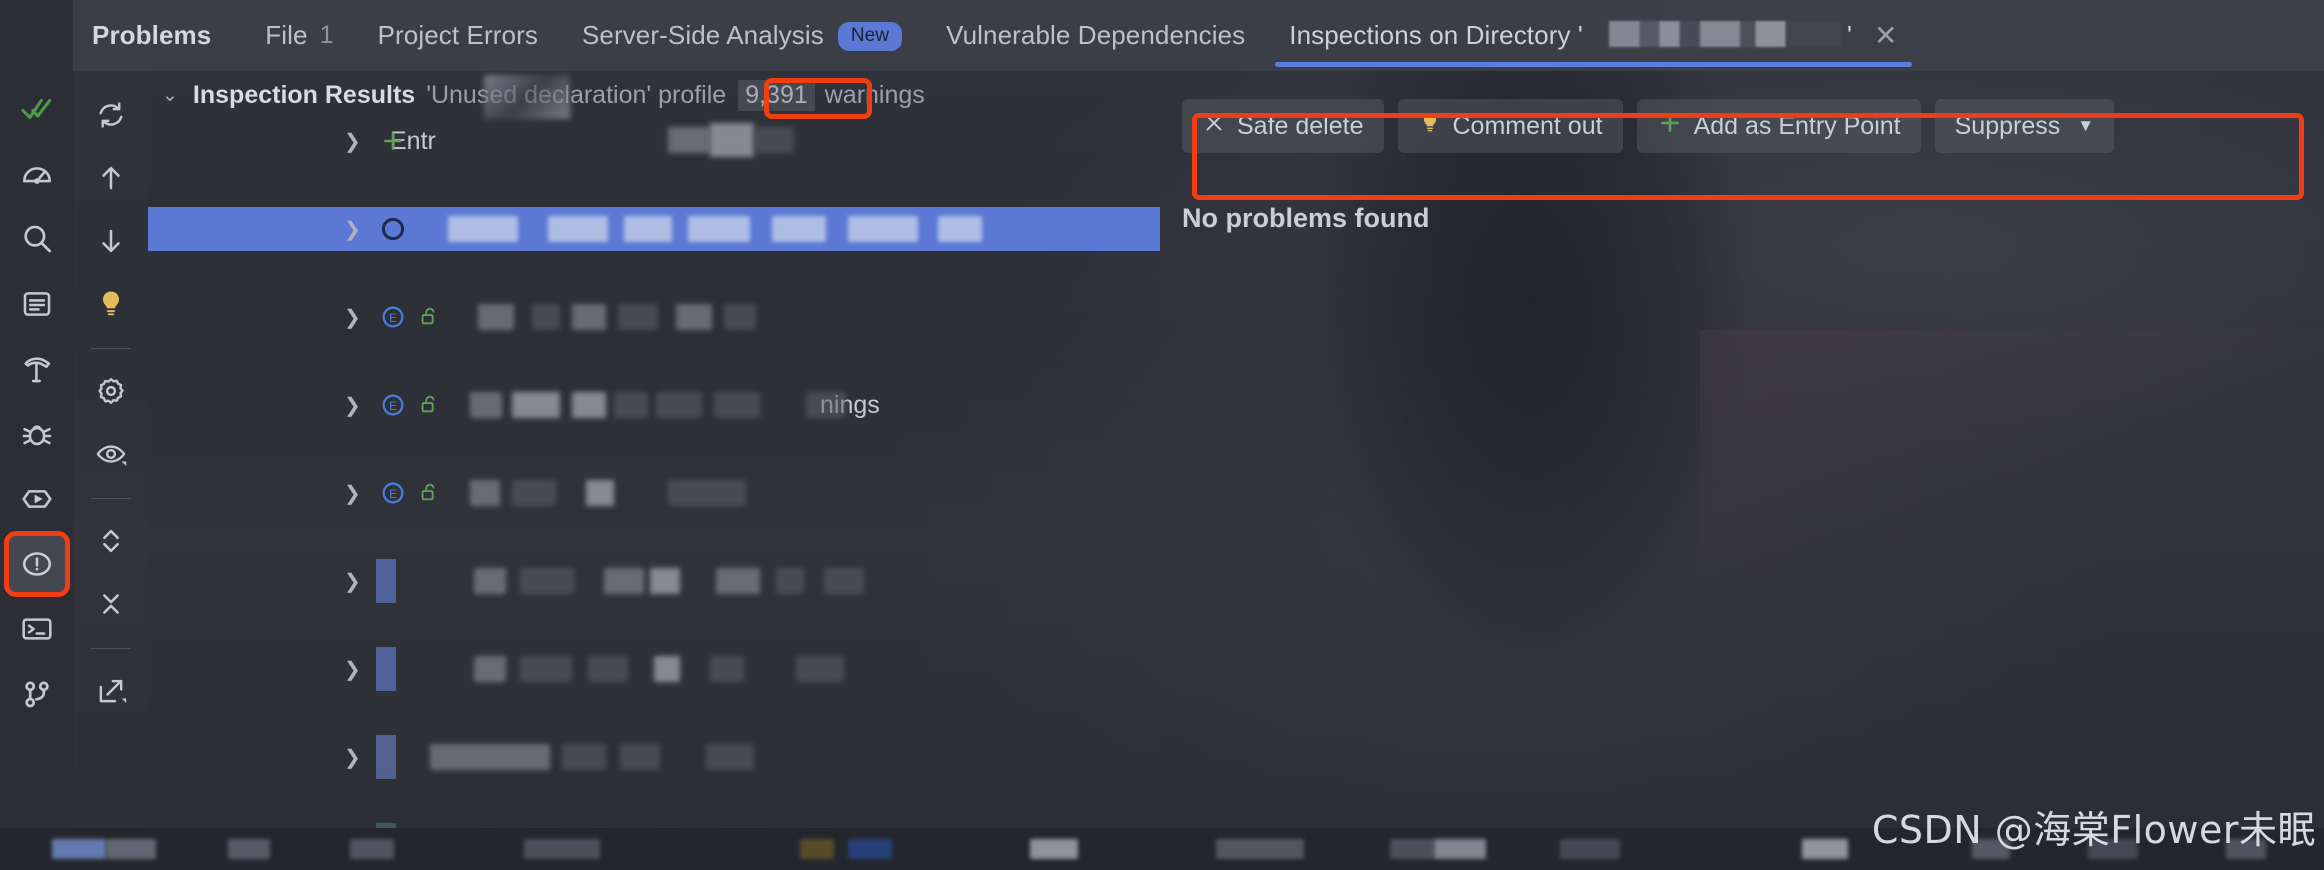 This screenshot has width=2324, height=870. What do you see at coordinates (527, 97) in the screenshot?
I see `redacted-header-overlay` at bounding box center [527, 97].